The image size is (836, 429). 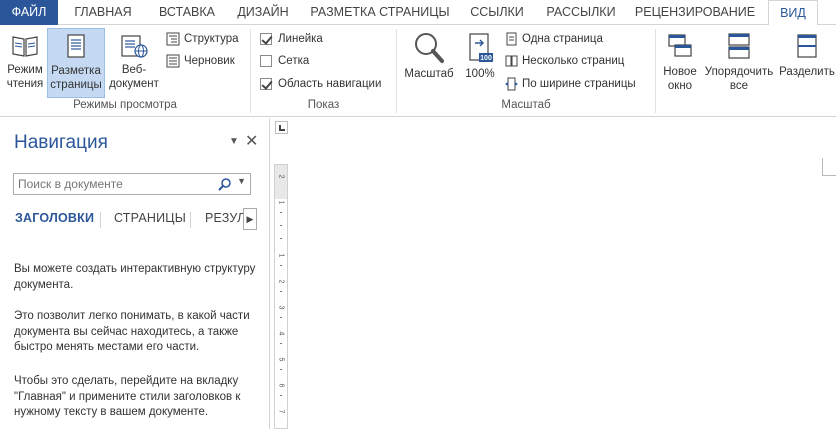 I want to click on close-icon: ✕, so click(x=251, y=141).